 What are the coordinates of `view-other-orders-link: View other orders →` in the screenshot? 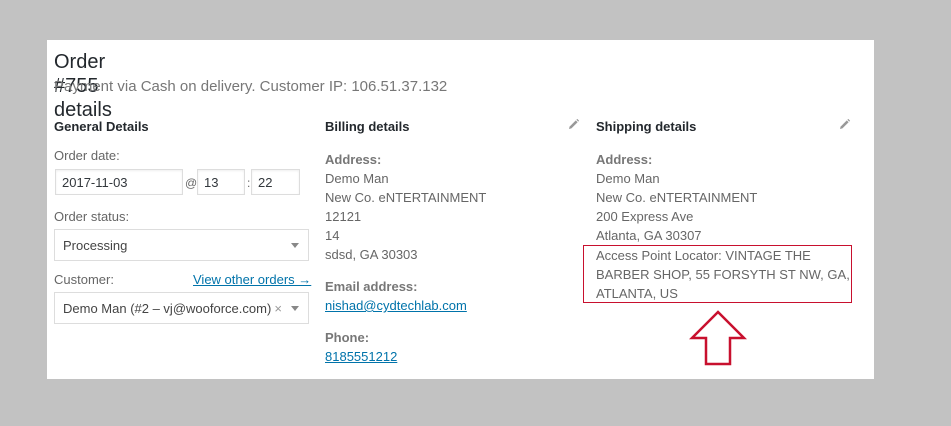 It's located at (252, 280).